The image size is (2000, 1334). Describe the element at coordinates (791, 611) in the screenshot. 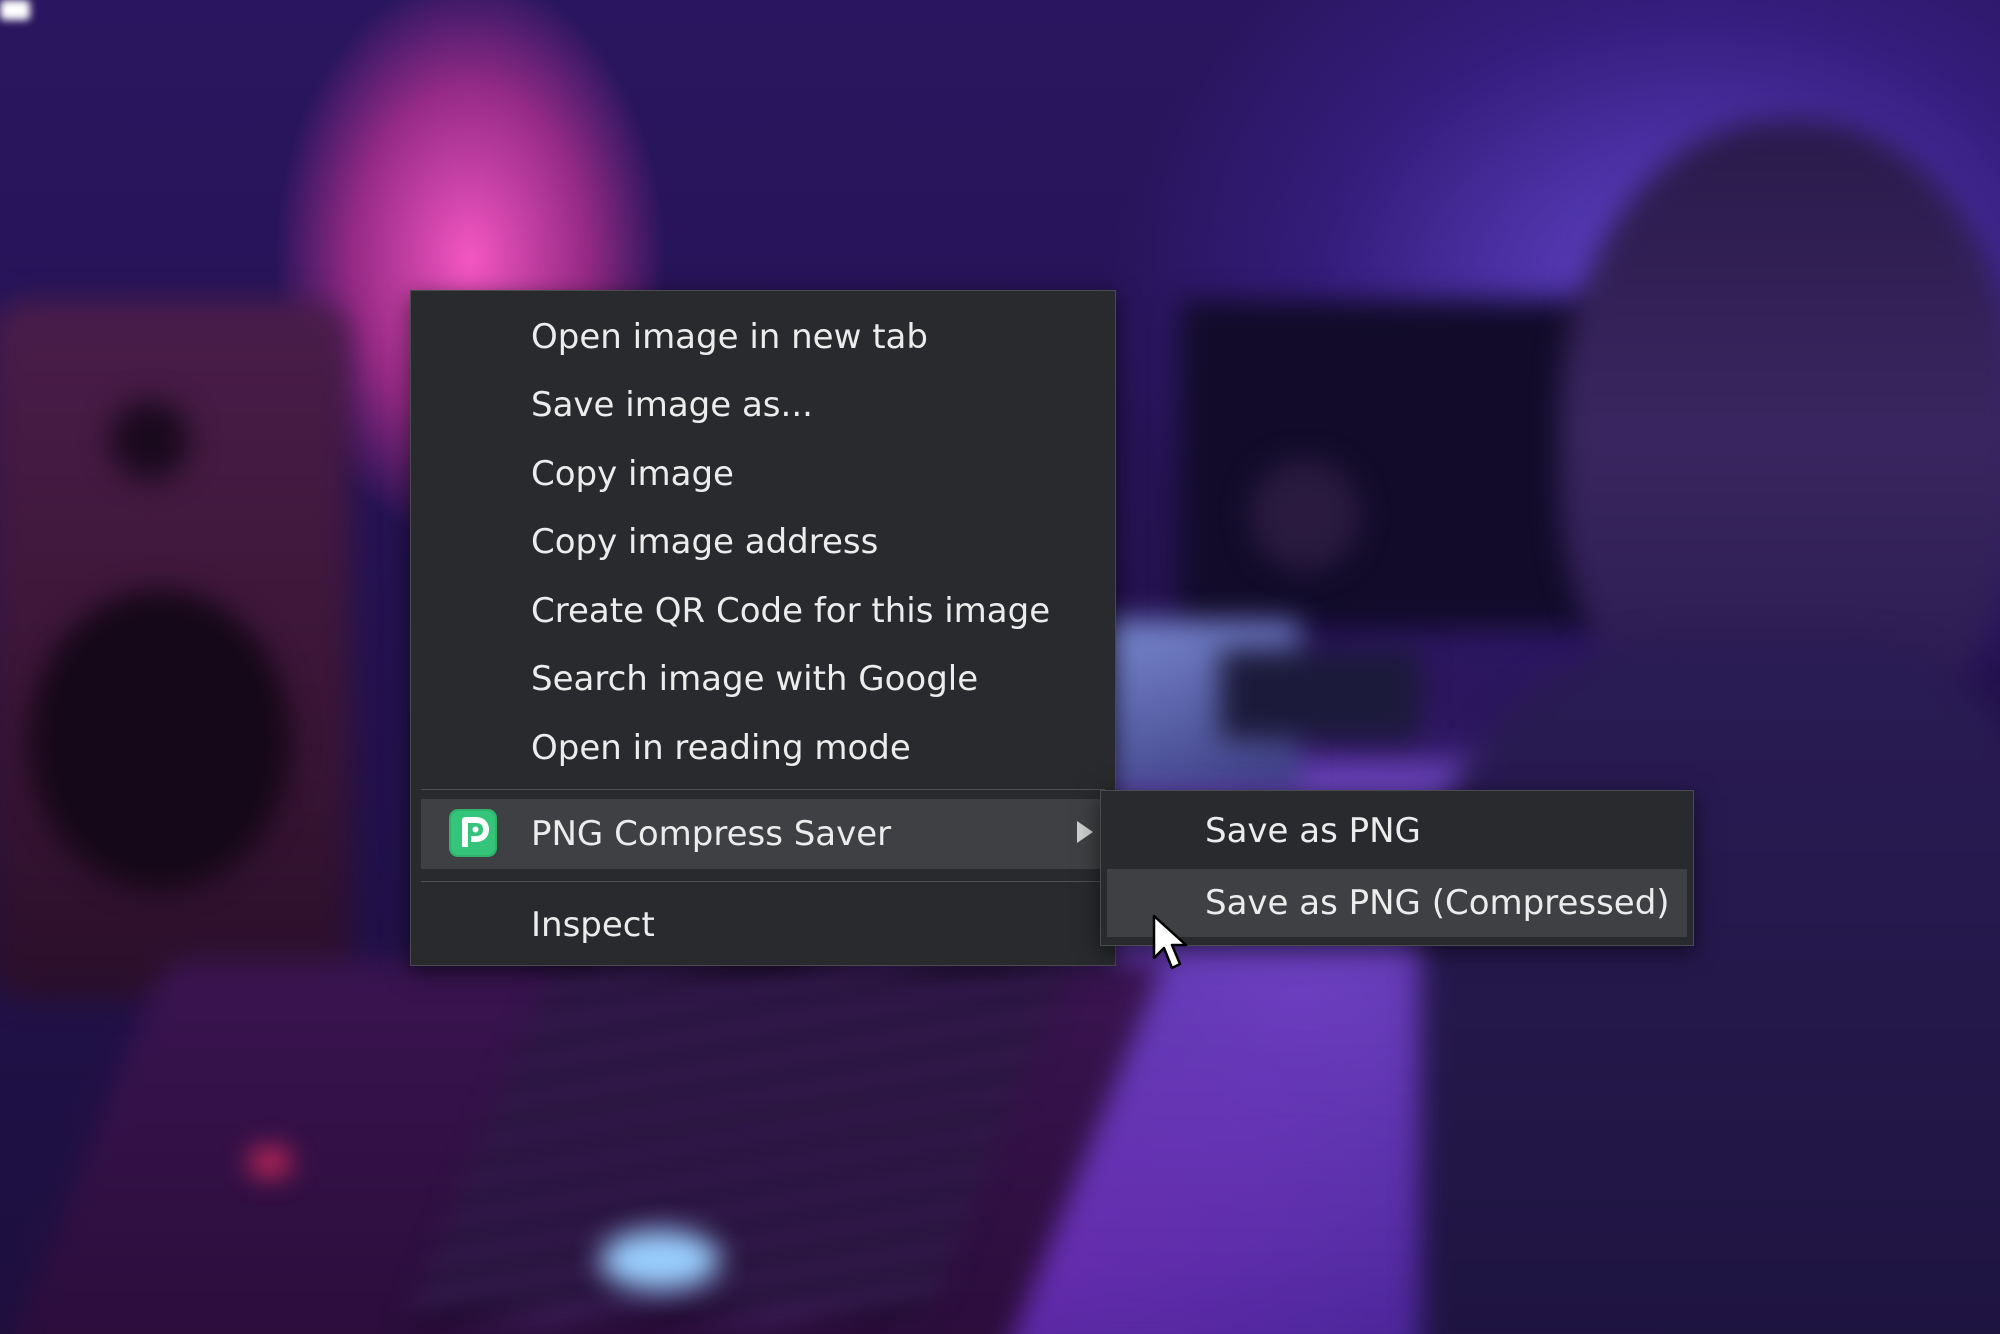

I see `menu-item-label: Create QR Code for this image` at that location.